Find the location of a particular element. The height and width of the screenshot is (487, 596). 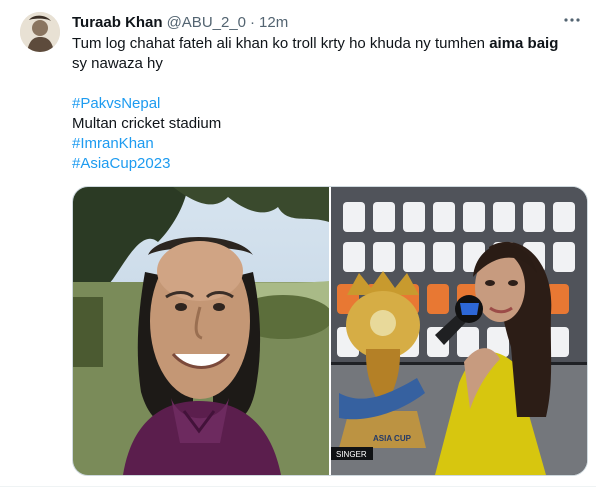

tweet-header: Turaab Khan @ABU_2_0 · 12m is located at coordinates (180, 22).